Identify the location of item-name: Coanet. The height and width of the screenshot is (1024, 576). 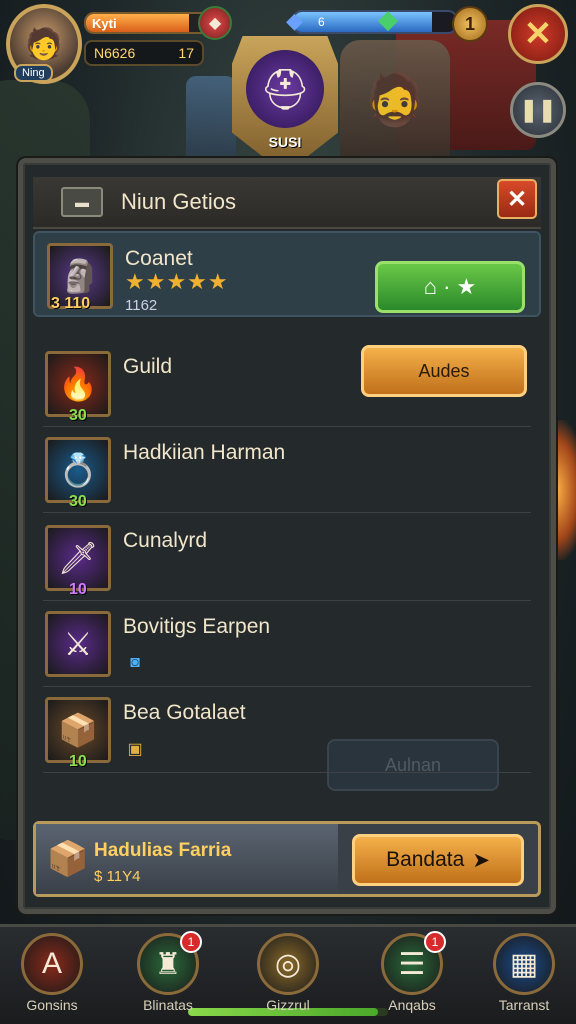
(159, 258).